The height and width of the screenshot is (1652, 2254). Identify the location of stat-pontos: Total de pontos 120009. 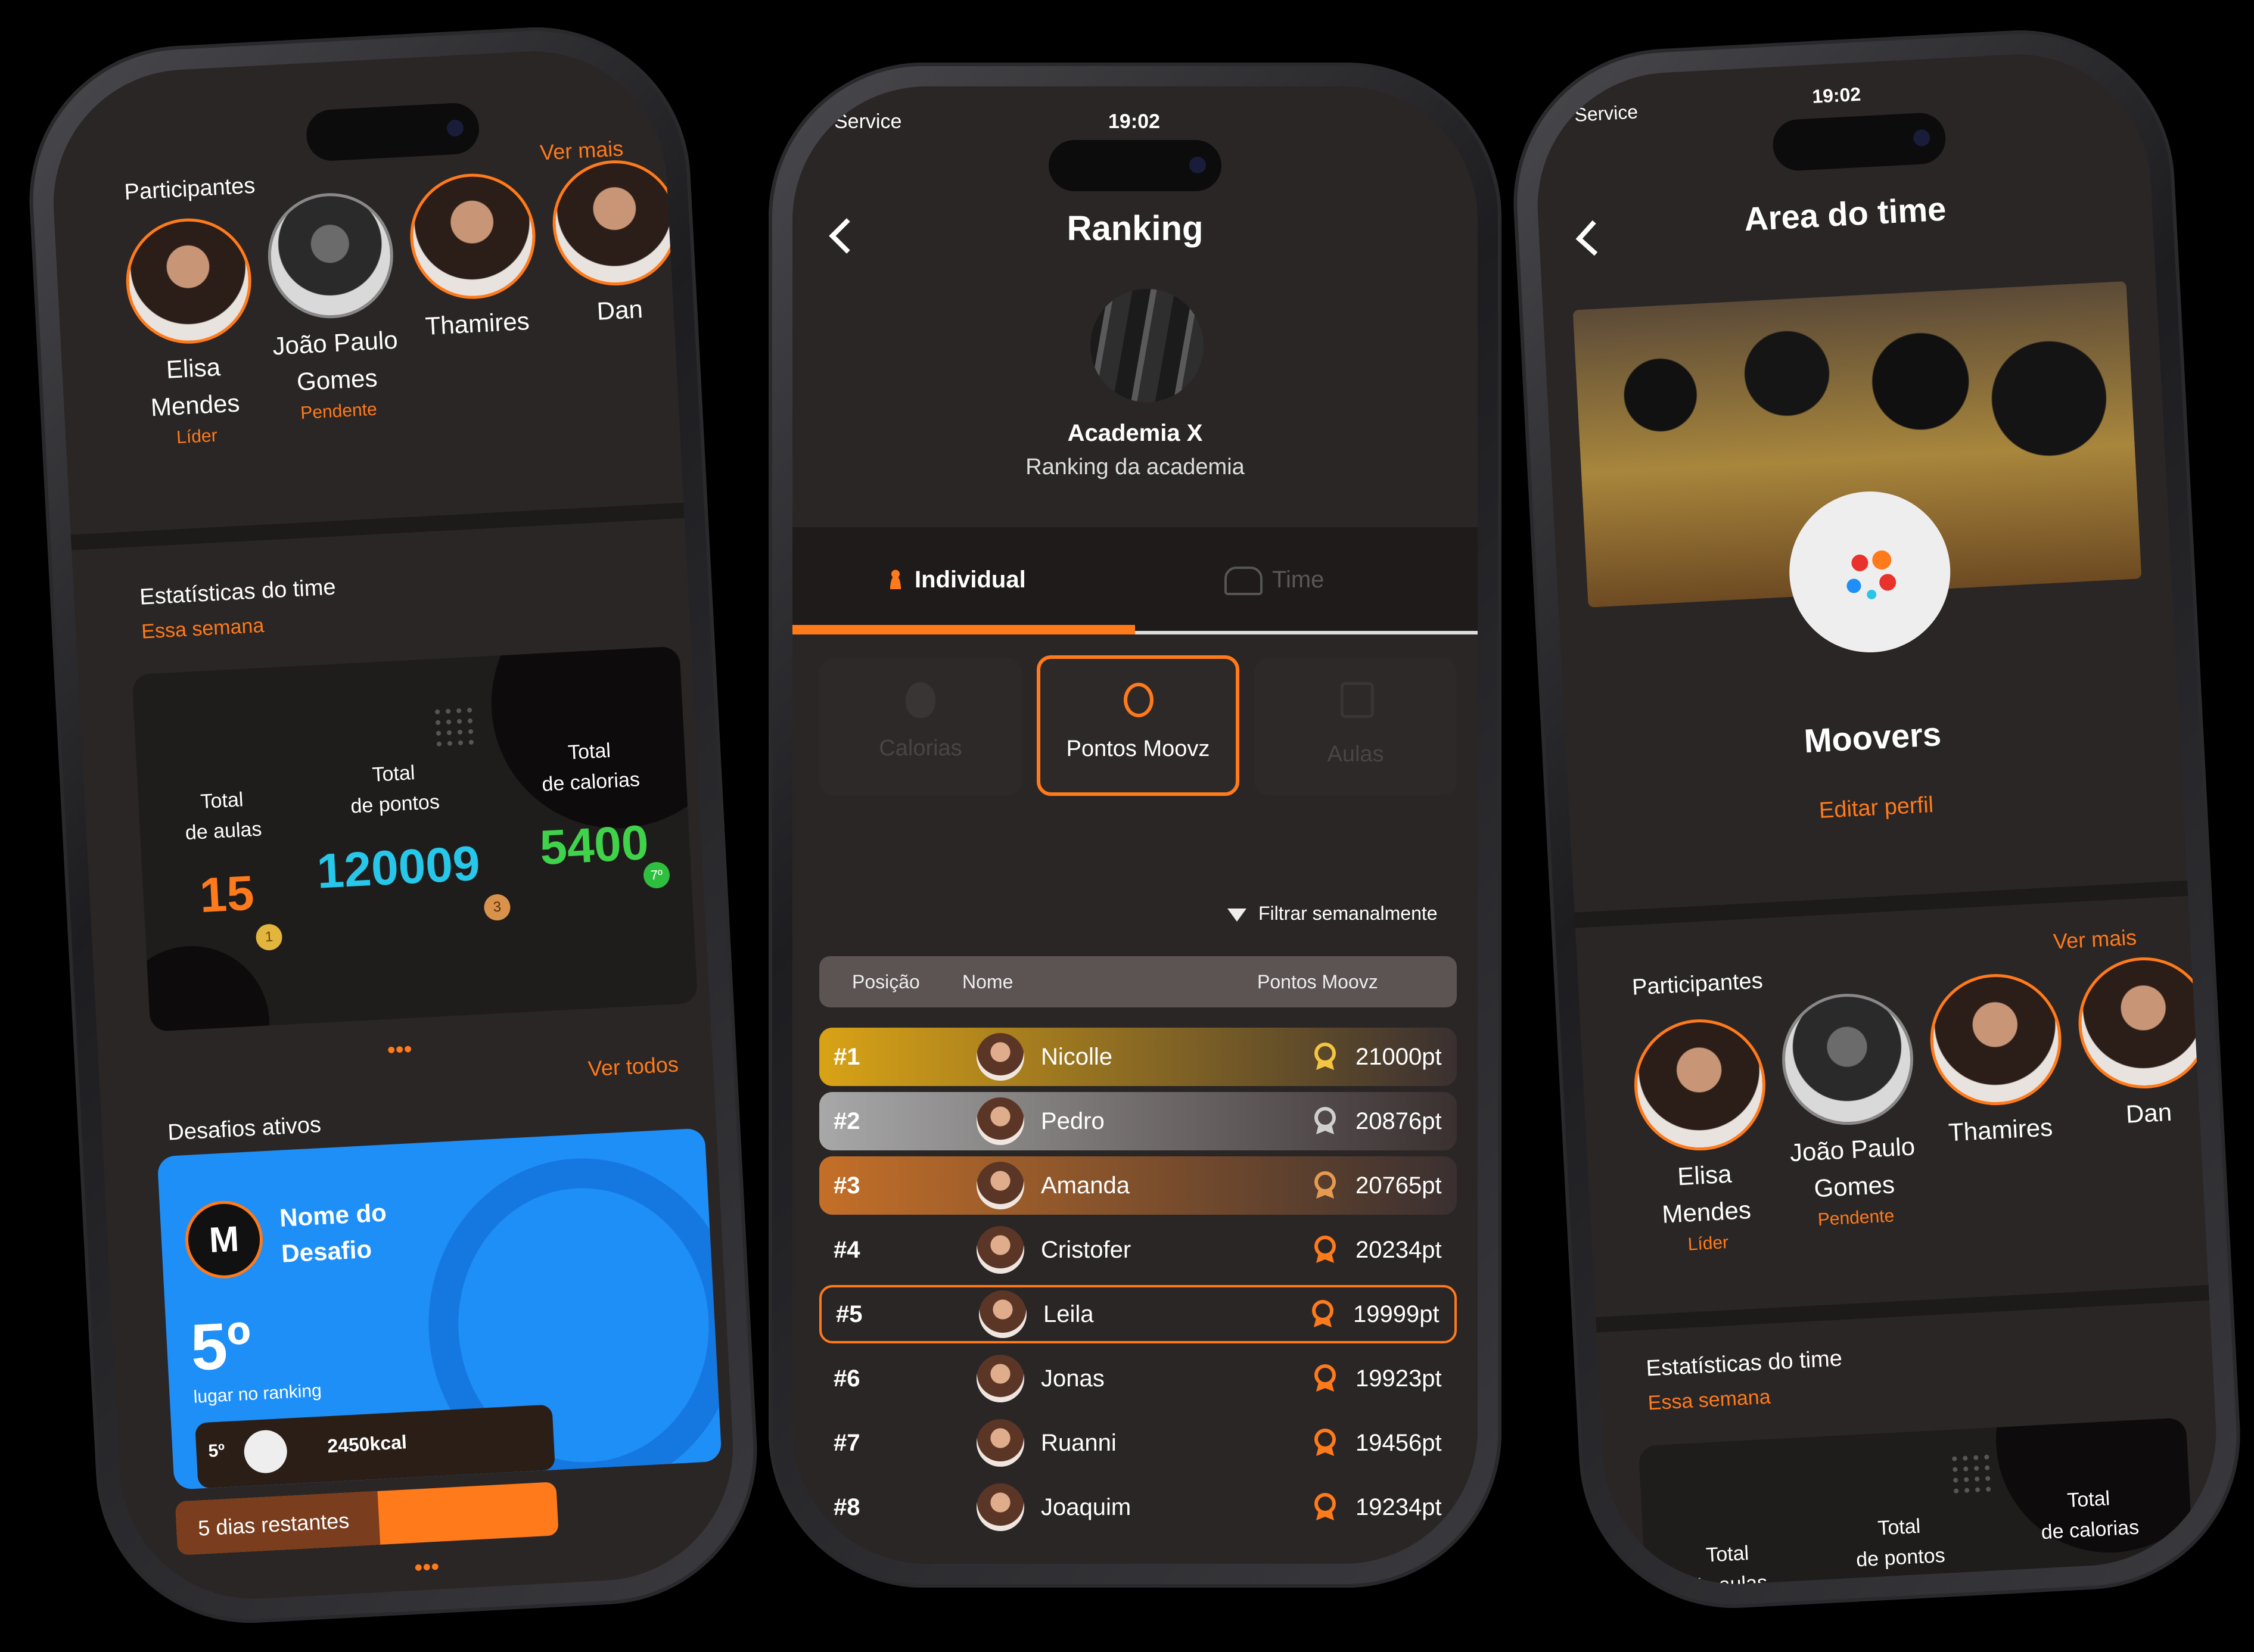
(396, 829).